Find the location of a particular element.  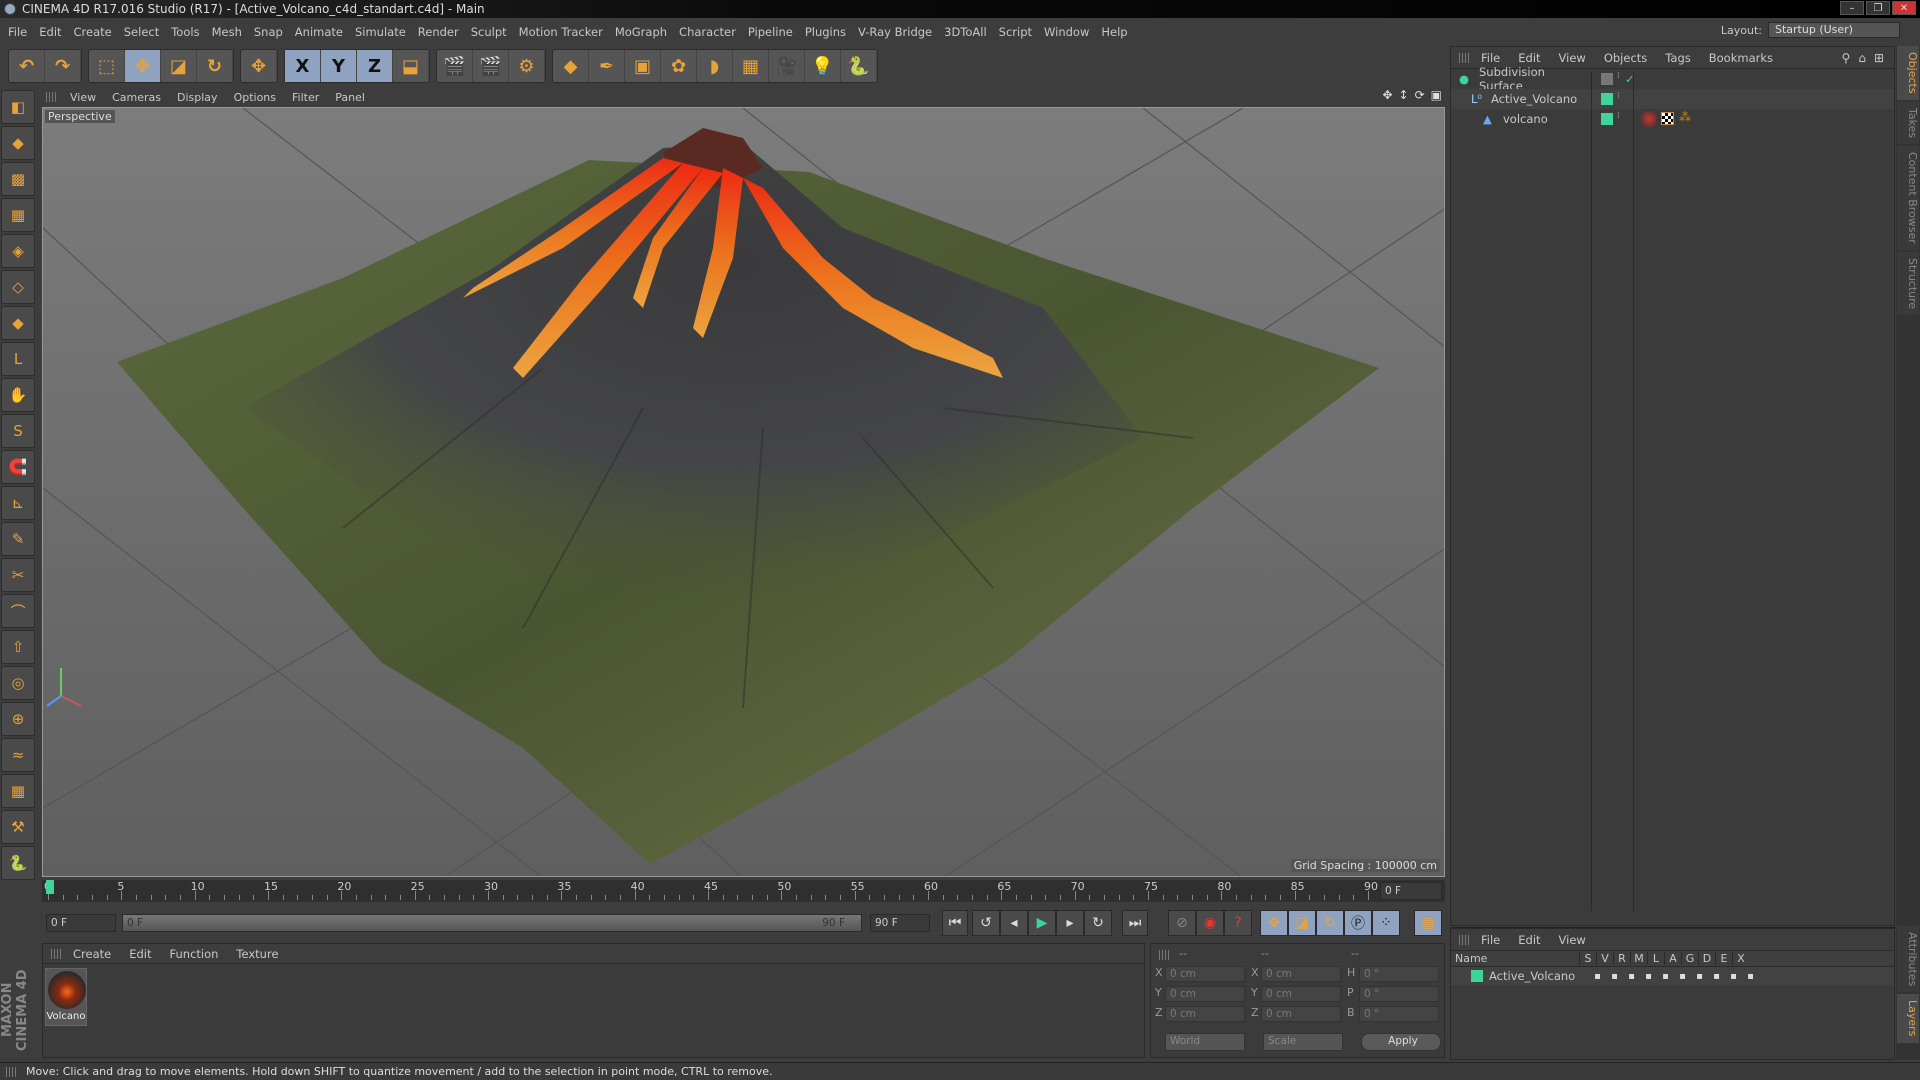

iron-icon: ≈ is located at coordinates (18, 755).